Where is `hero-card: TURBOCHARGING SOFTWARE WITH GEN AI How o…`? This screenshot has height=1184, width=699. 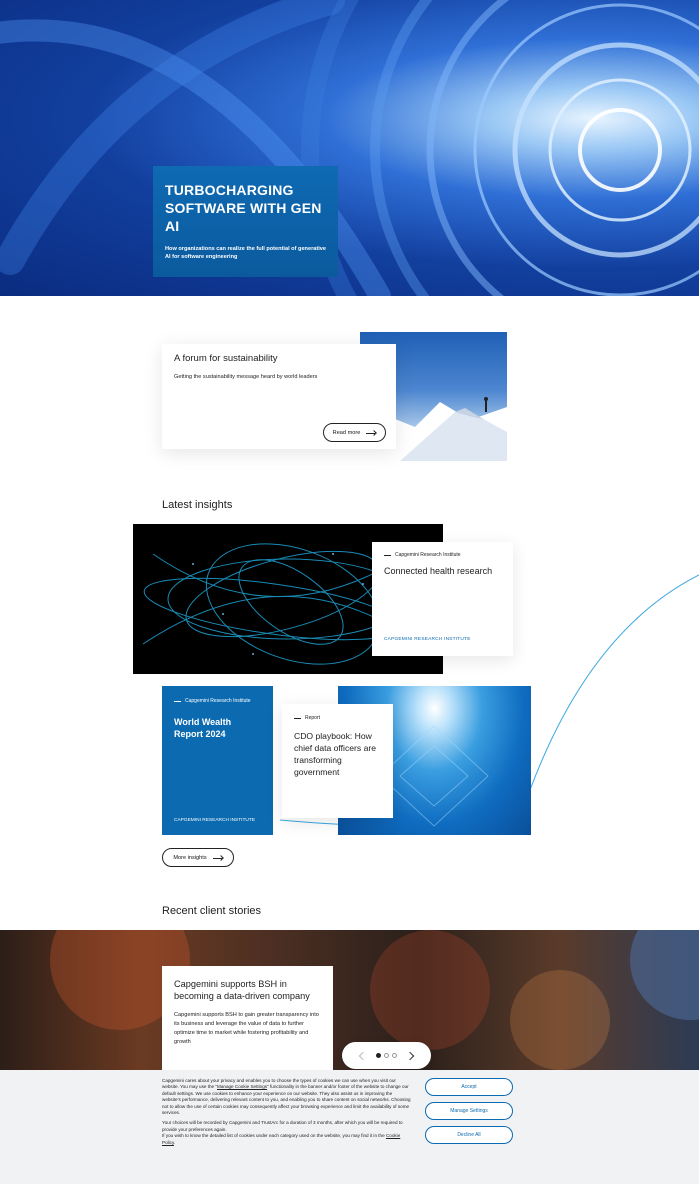
hero-card: TURBOCHARGING SOFTWARE WITH GEN AI How o… is located at coordinates (245, 221).